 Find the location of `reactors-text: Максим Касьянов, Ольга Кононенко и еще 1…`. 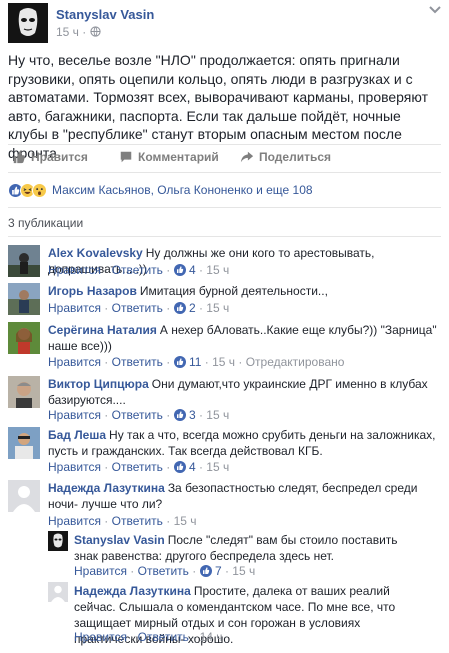

reactors-text: Максим Касьянов, Ольга Кононенко и еще 1… is located at coordinates (182, 190).